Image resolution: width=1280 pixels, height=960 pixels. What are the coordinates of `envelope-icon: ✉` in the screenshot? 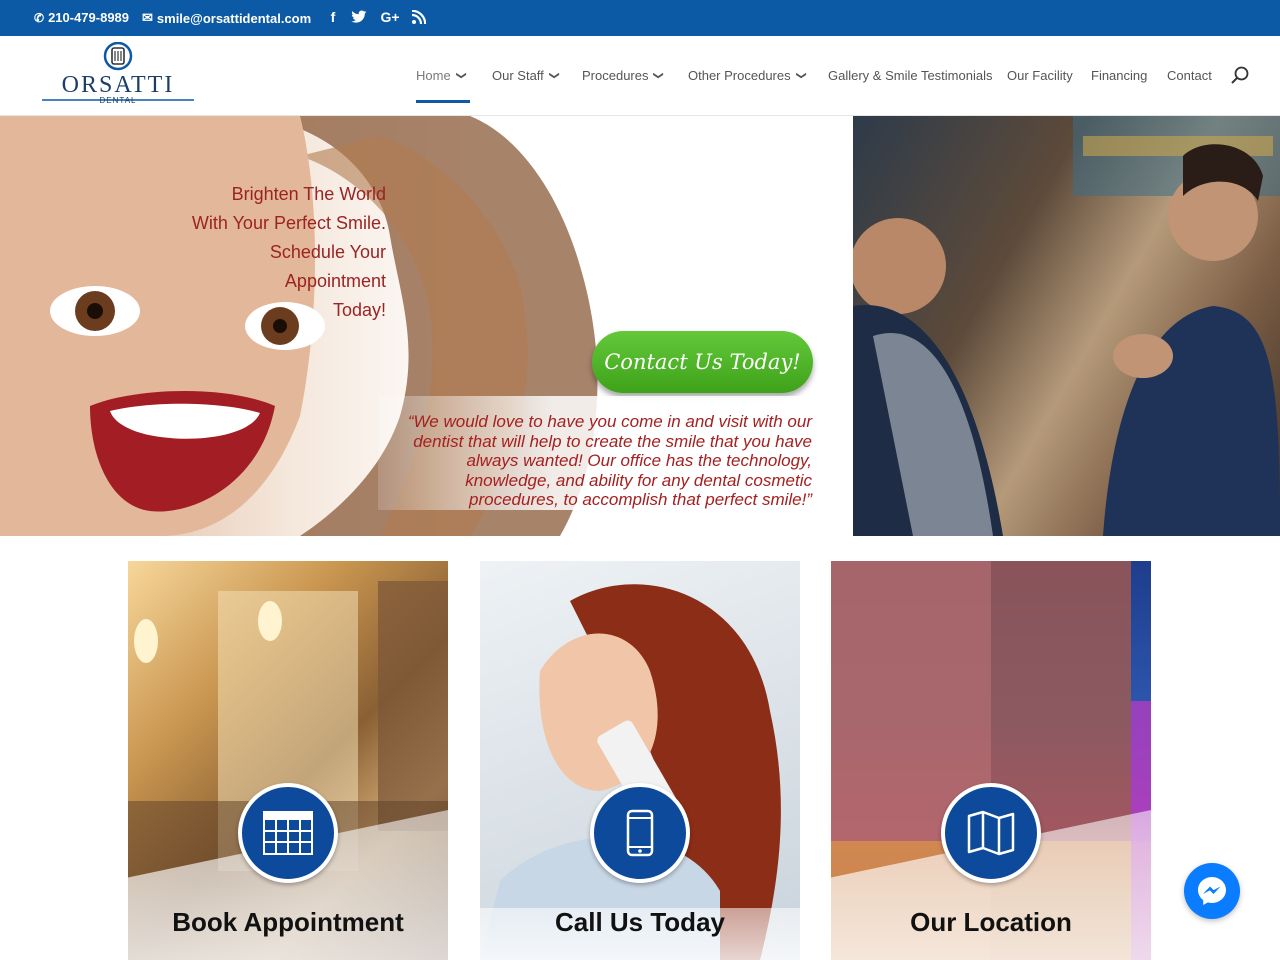 It's located at (147, 17).